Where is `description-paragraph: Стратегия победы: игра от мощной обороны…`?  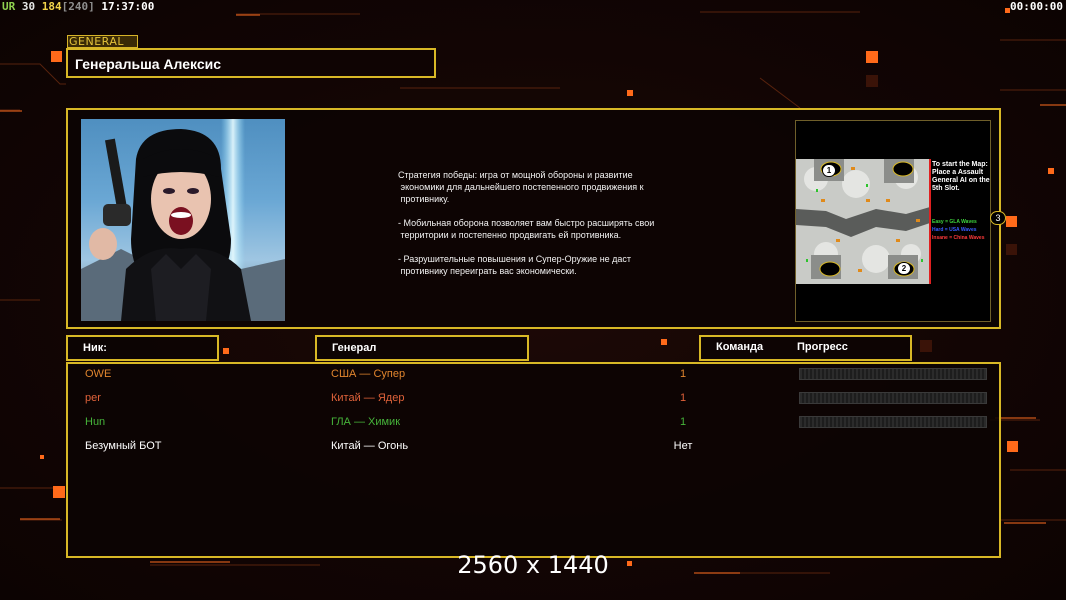
description-paragraph: Стратегия победы: игра от мощной обороны… is located at coordinates (521, 187).